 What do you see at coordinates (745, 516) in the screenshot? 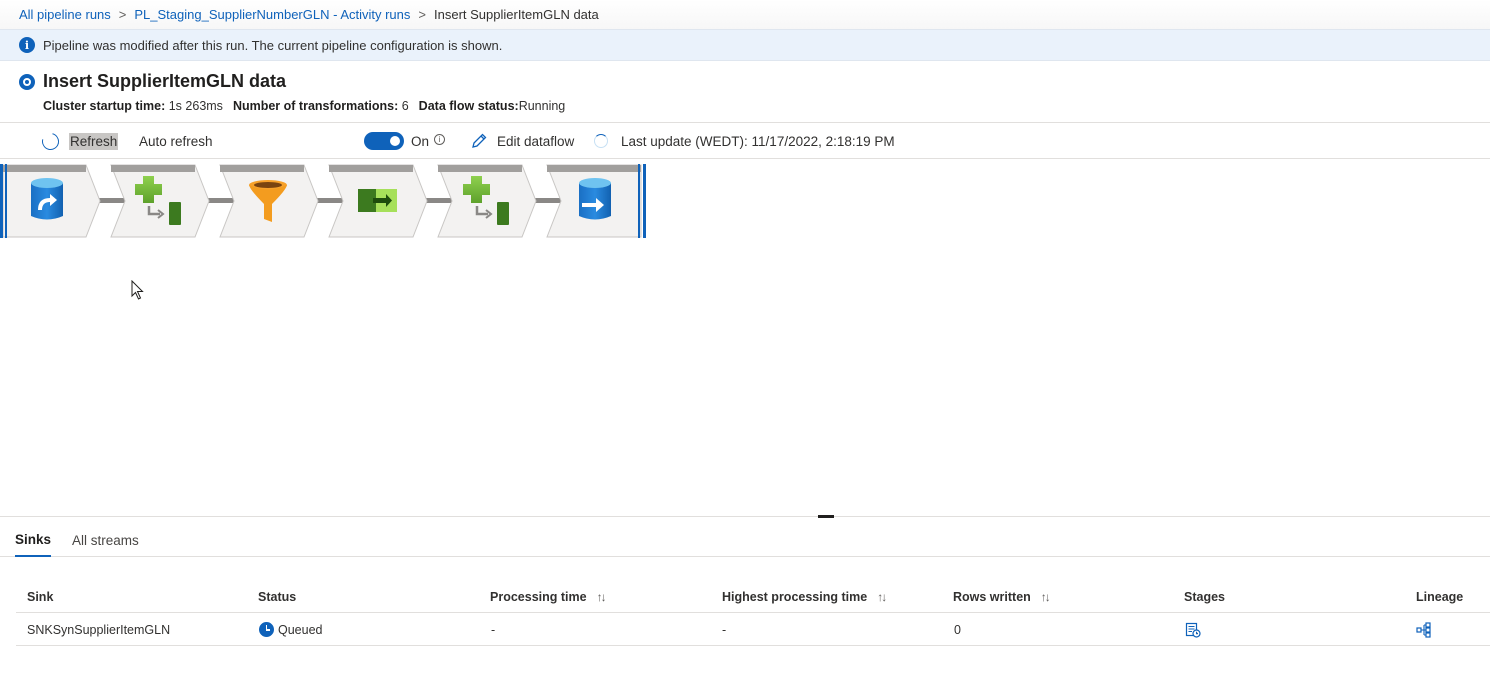
I see `pane-splitter` at bounding box center [745, 516].